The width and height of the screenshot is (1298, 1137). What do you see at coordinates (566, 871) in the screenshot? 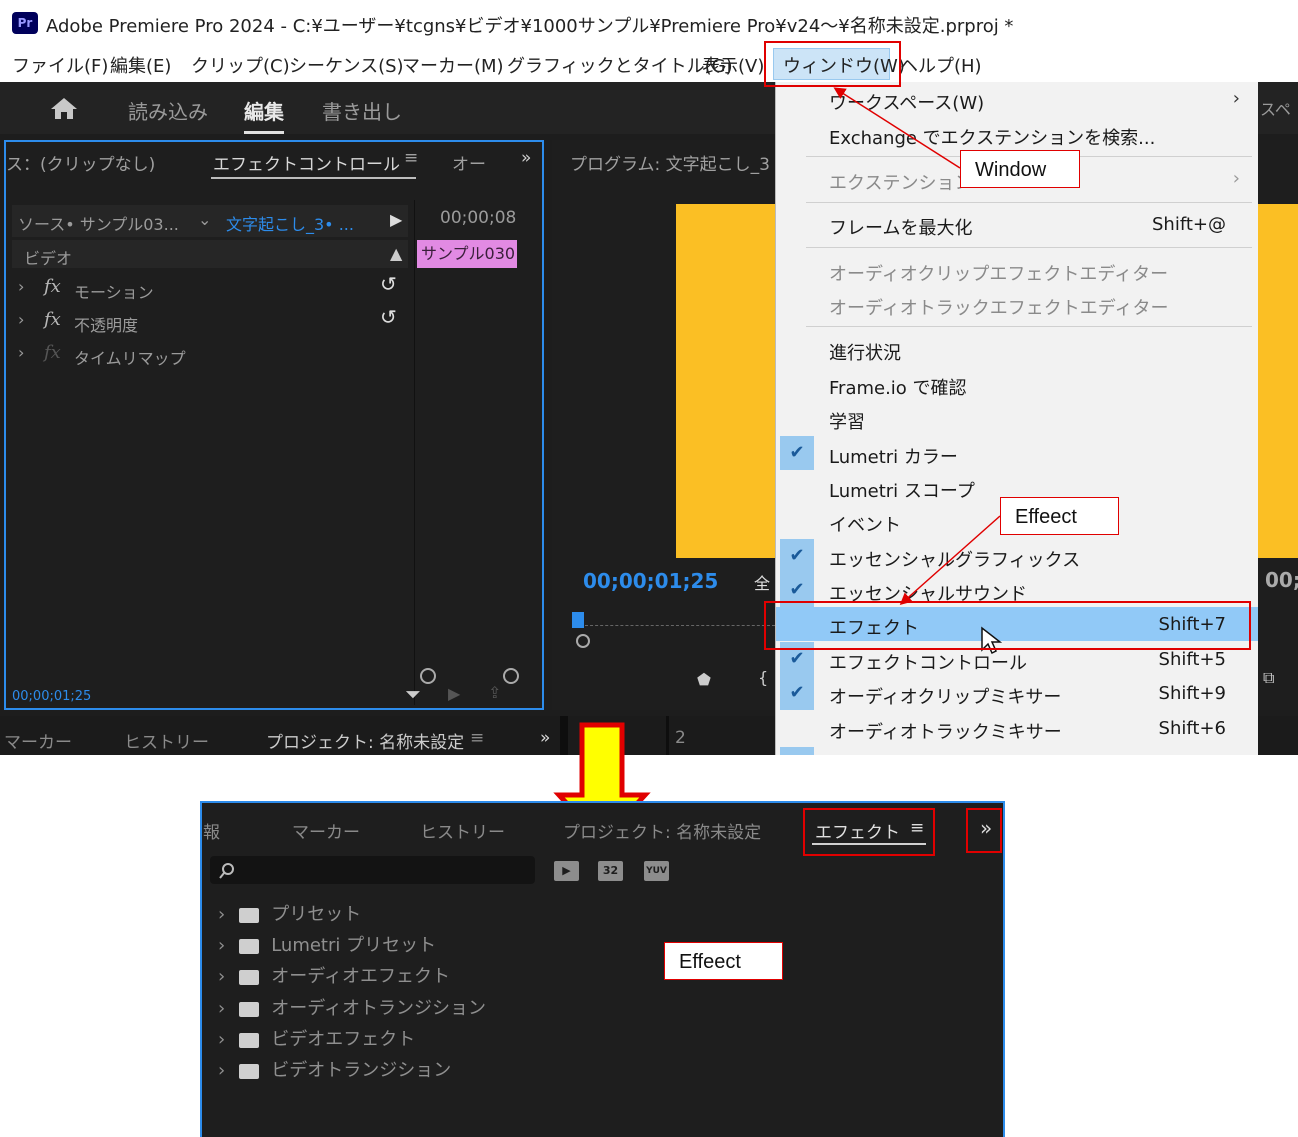
I see `accelerated-effects-icon: ▶` at bounding box center [566, 871].